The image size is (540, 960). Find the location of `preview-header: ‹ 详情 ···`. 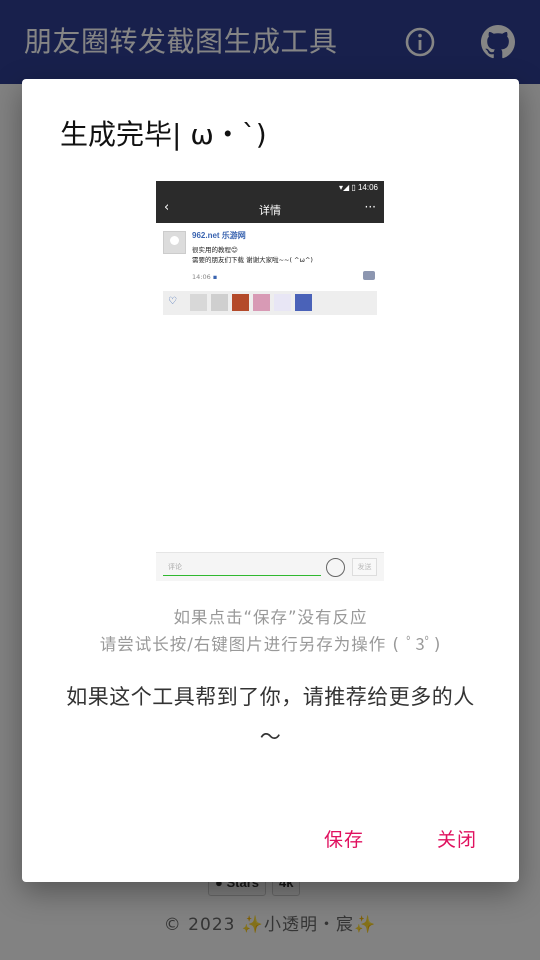

preview-header: ‹ 详情 ··· is located at coordinates (270, 209).